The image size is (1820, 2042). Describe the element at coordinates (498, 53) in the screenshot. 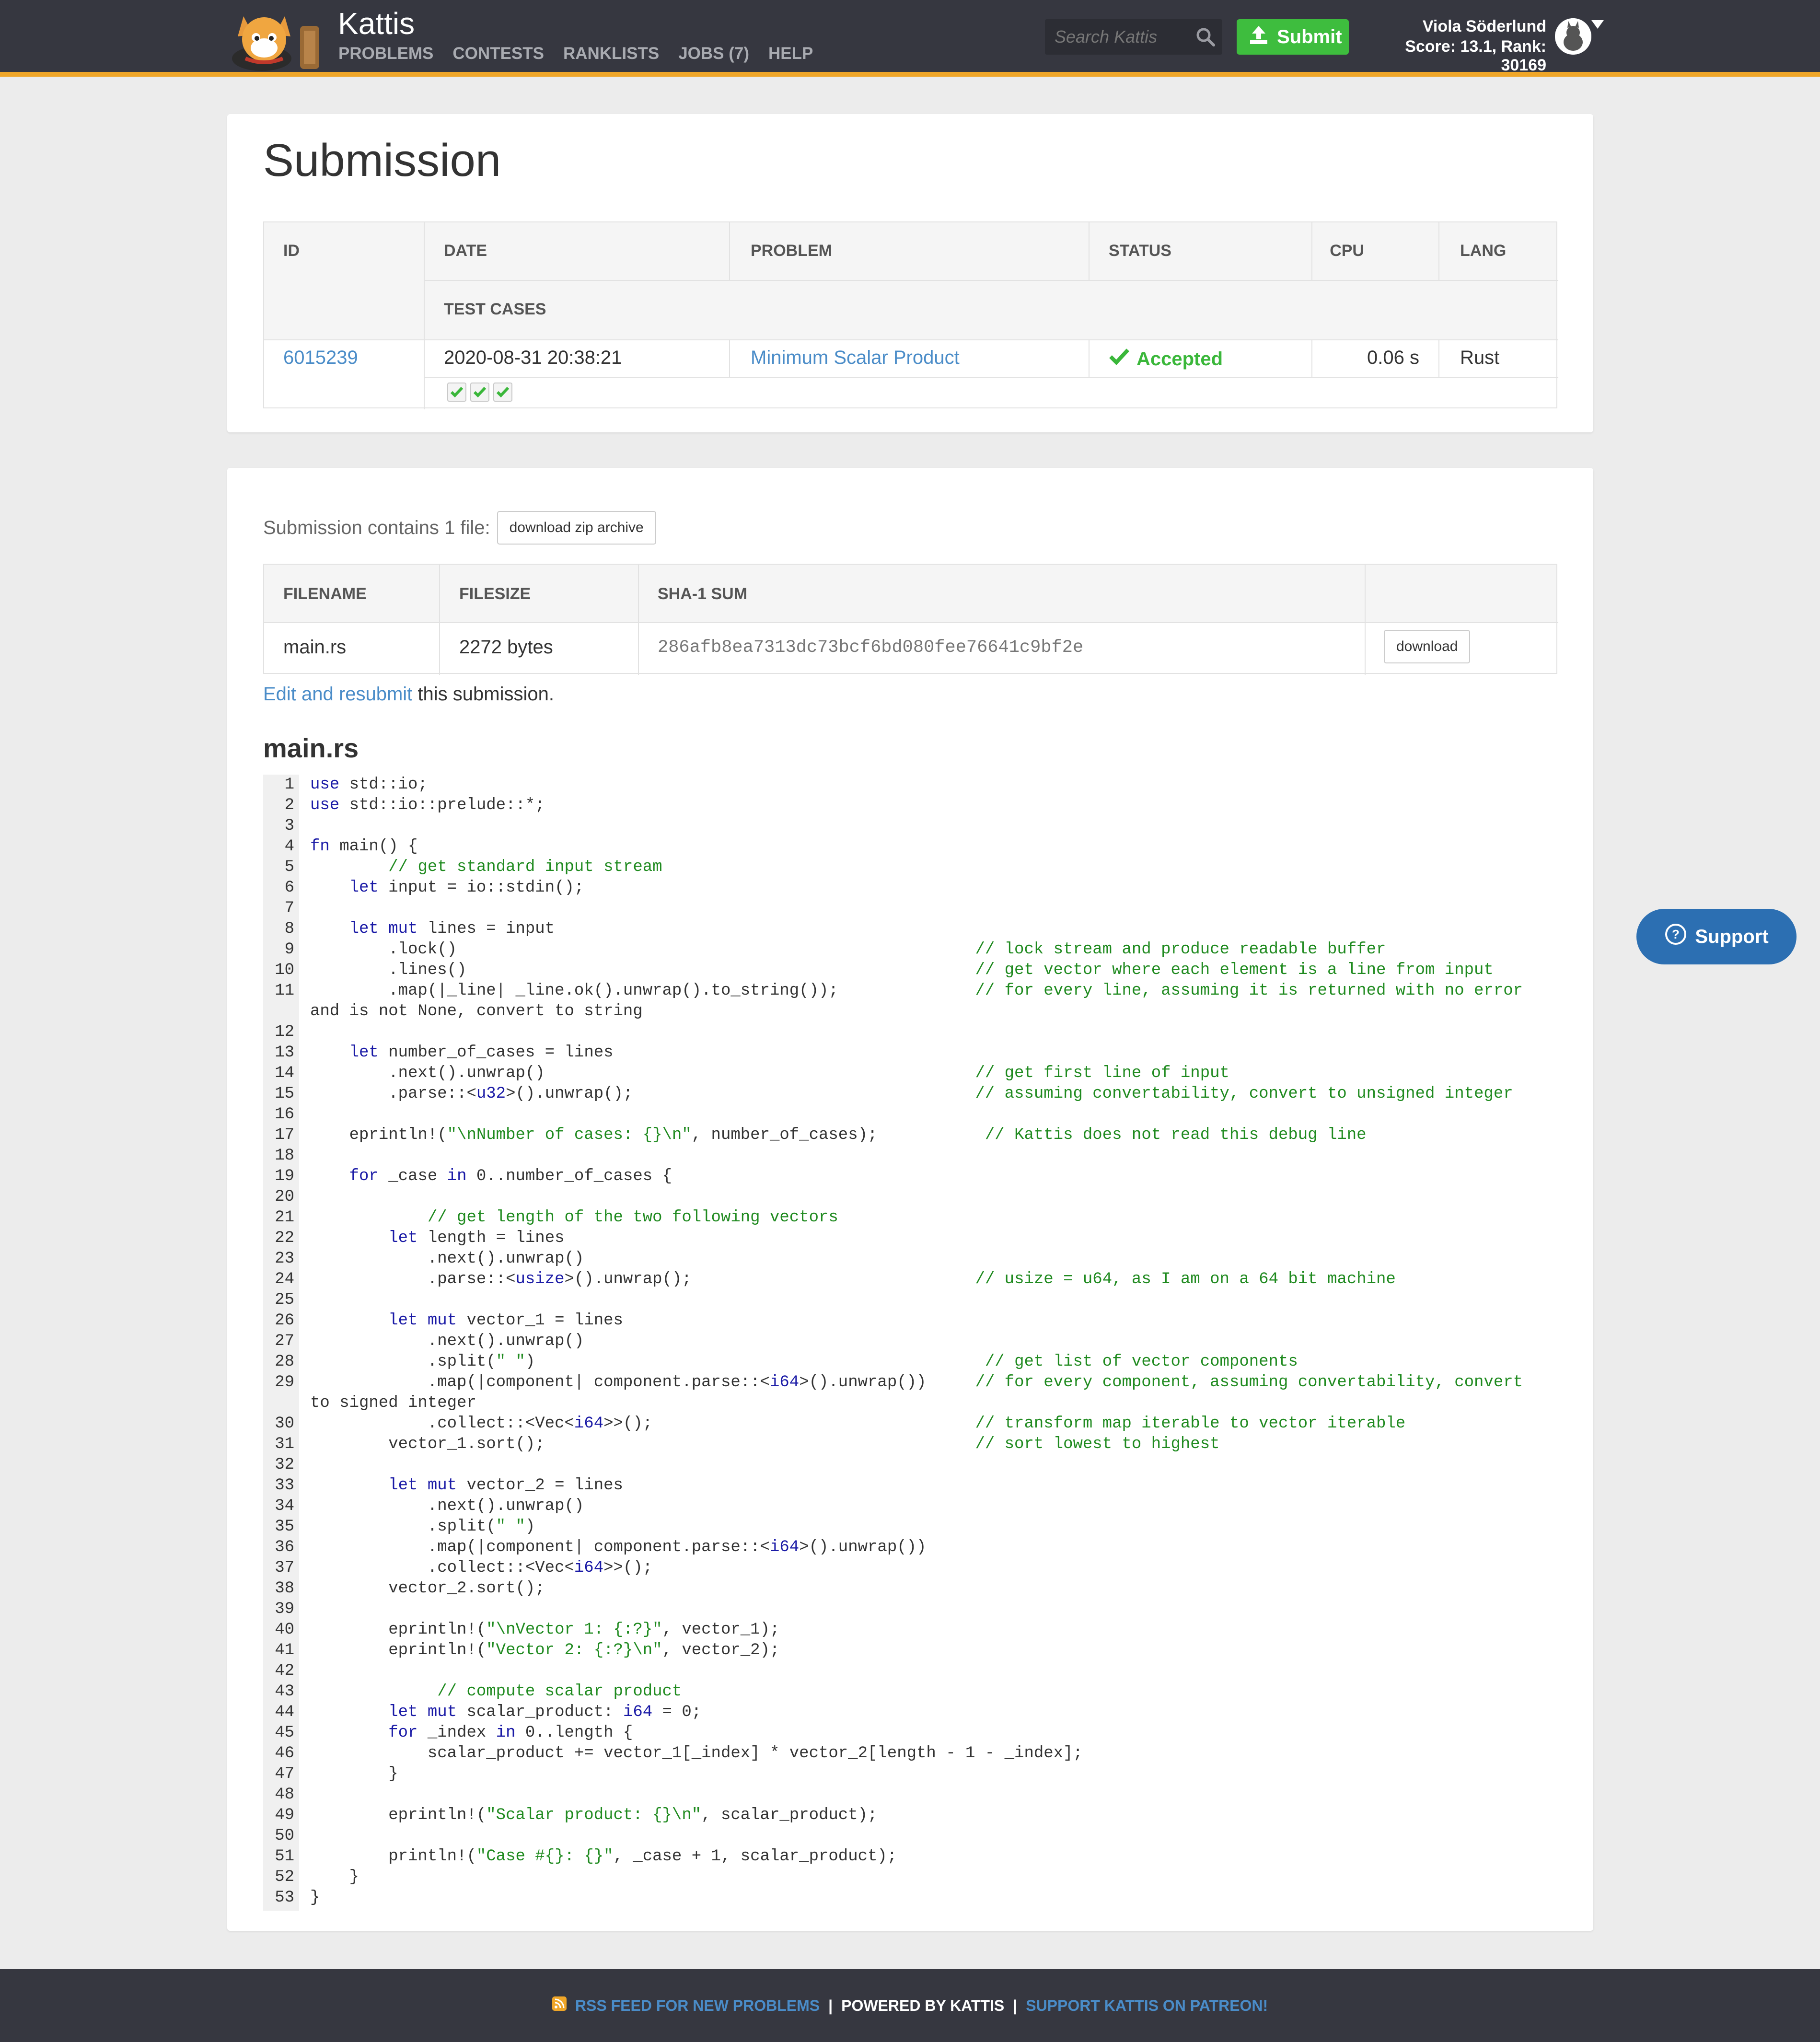

I see `nav-contests: CONTESTS` at that location.